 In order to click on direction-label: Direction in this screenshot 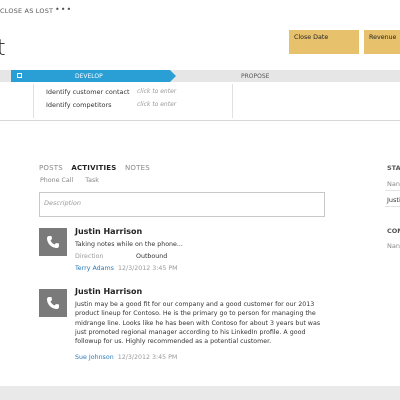, I will do `click(89, 256)`.